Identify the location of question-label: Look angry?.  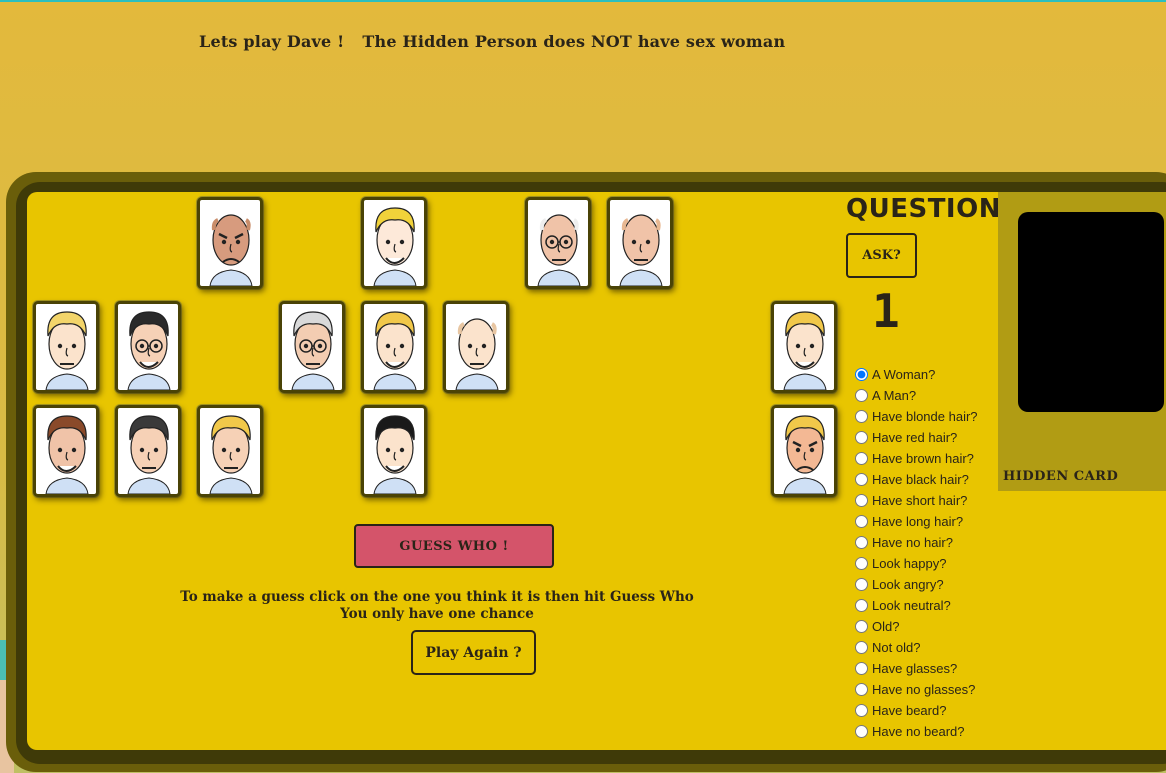
(908, 584).